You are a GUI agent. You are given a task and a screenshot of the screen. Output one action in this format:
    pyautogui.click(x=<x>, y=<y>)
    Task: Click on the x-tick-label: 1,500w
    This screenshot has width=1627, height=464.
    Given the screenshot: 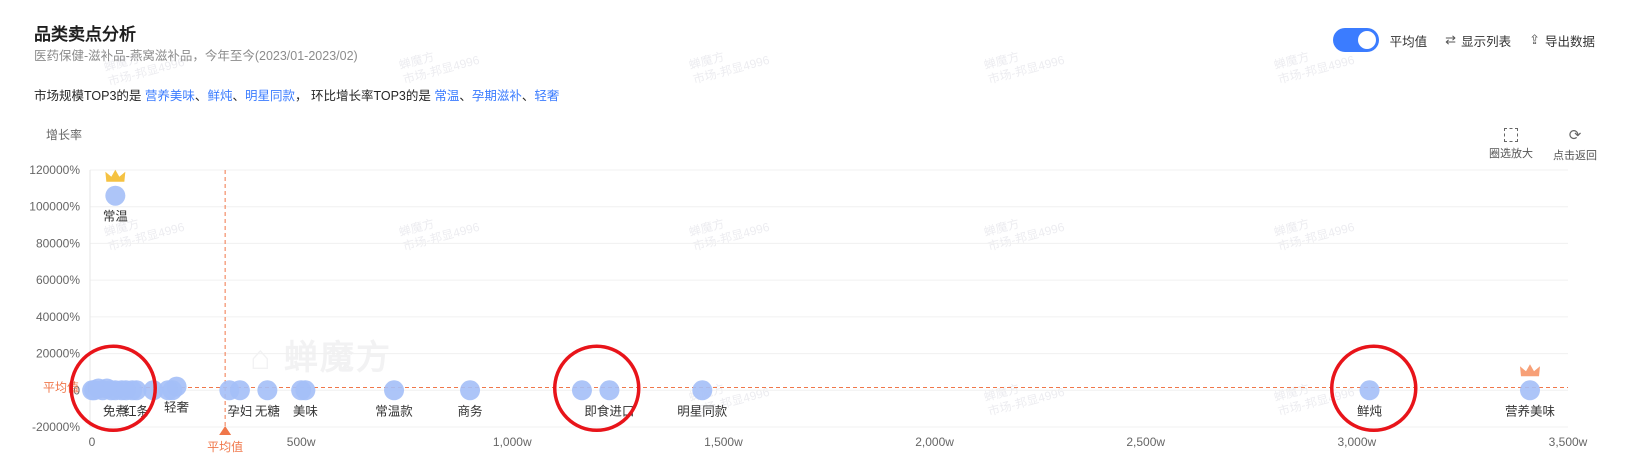 What is the action you would take?
    pyautogui.click(x=723, y=442)
    